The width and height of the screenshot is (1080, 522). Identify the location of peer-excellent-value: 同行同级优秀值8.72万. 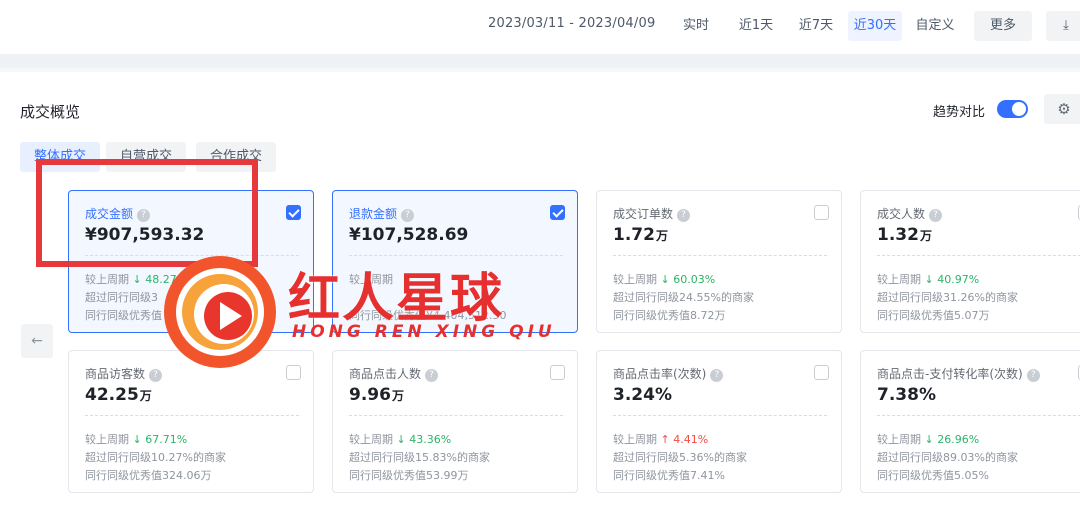
(669, 315).